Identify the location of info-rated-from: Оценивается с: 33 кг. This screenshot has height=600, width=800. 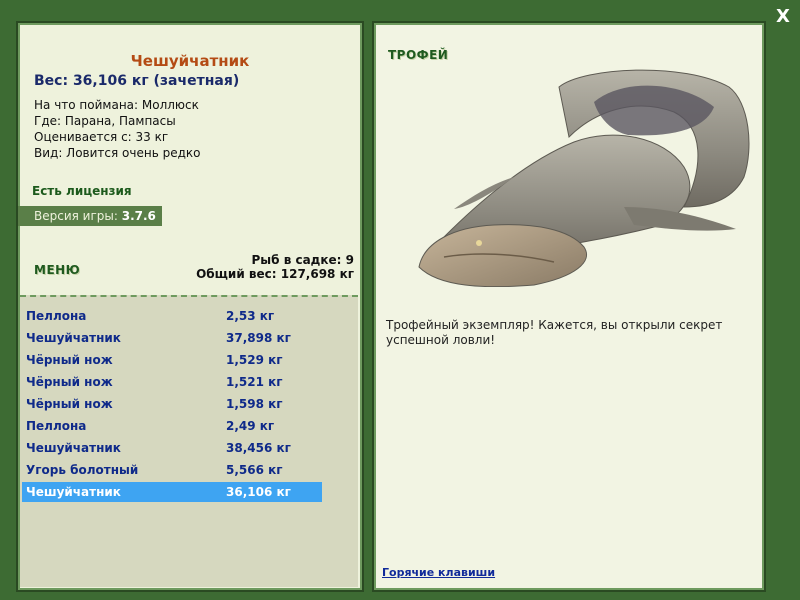
(101, 137).